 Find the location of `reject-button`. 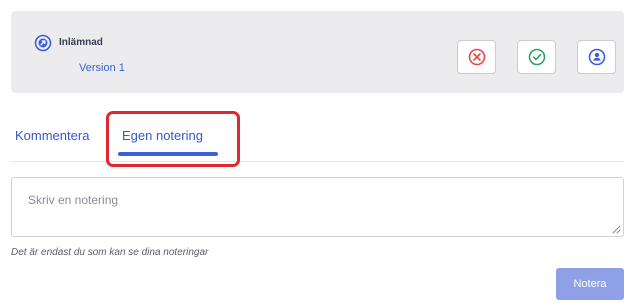

reject-button is located at coordinates (476, 57).